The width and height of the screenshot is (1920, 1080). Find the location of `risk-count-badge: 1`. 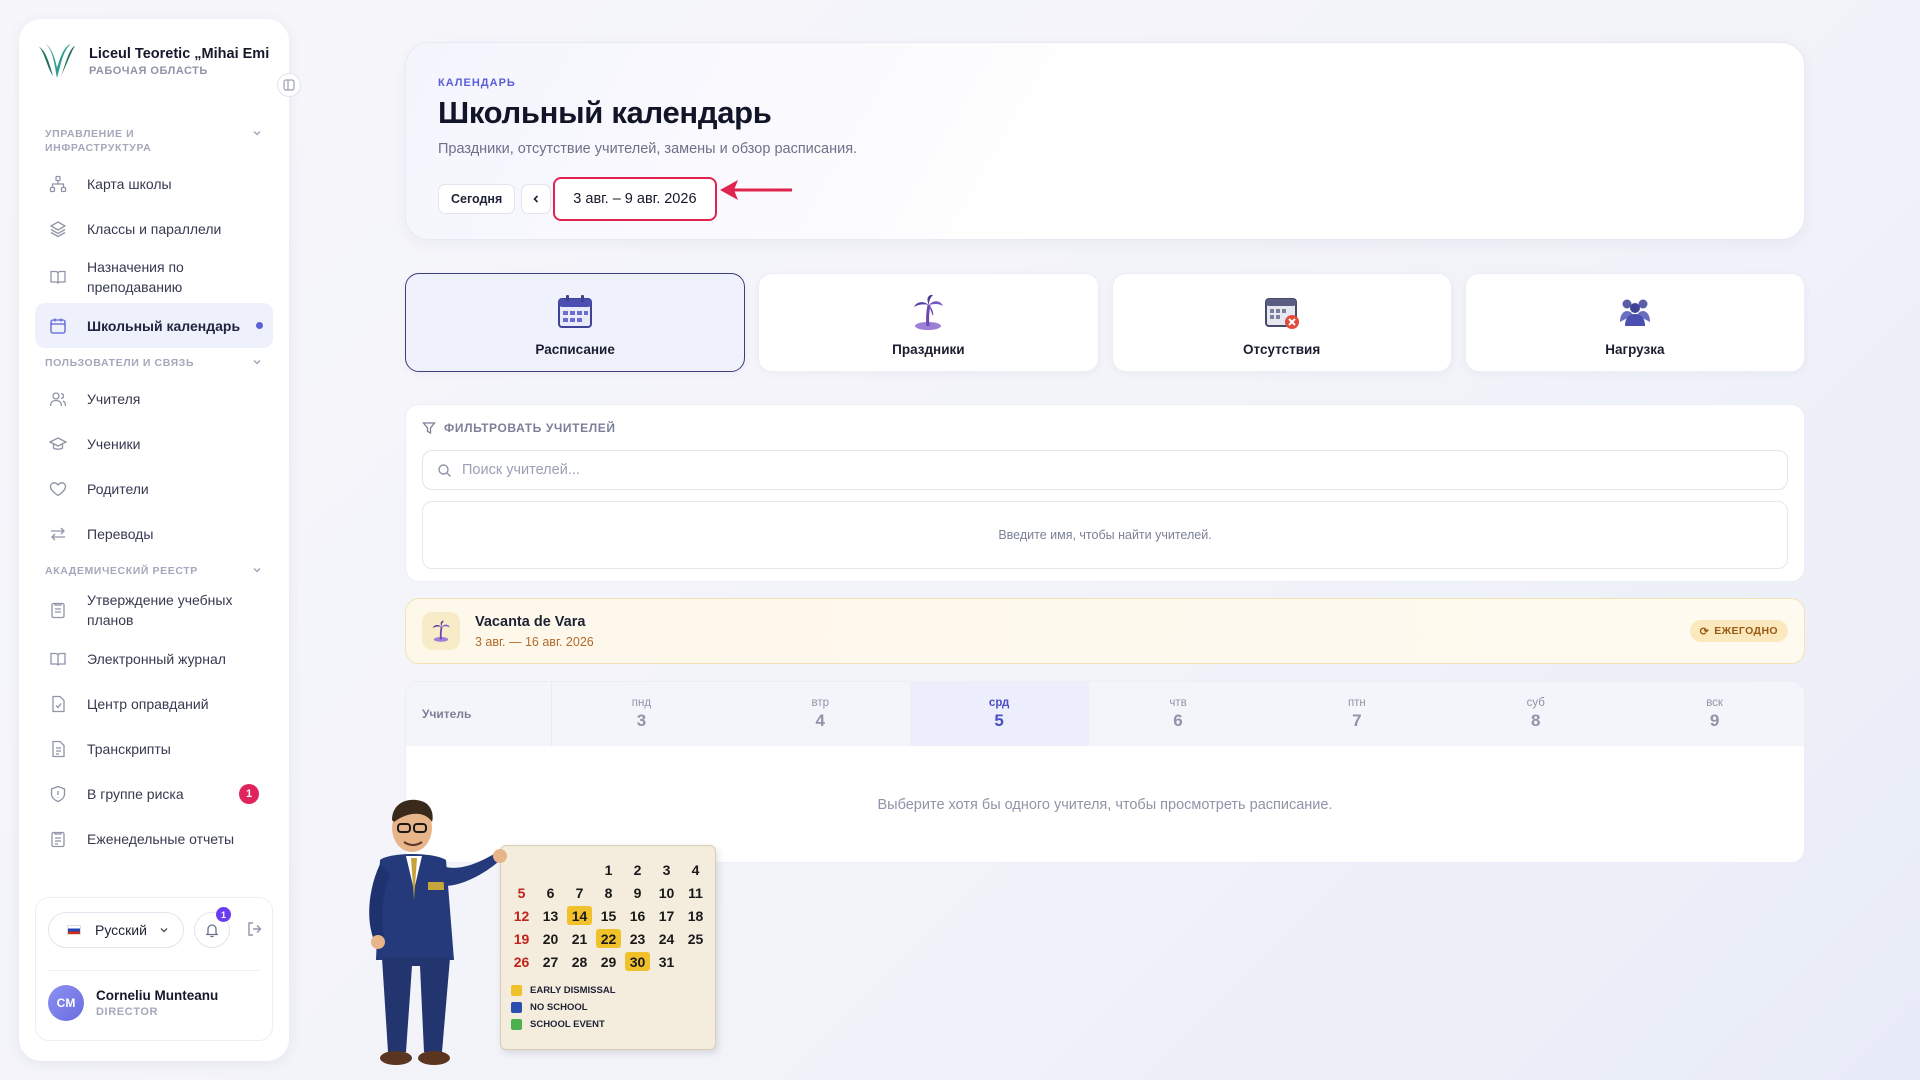

risk-count-badge: 1 is located at coordinates (249, 793).